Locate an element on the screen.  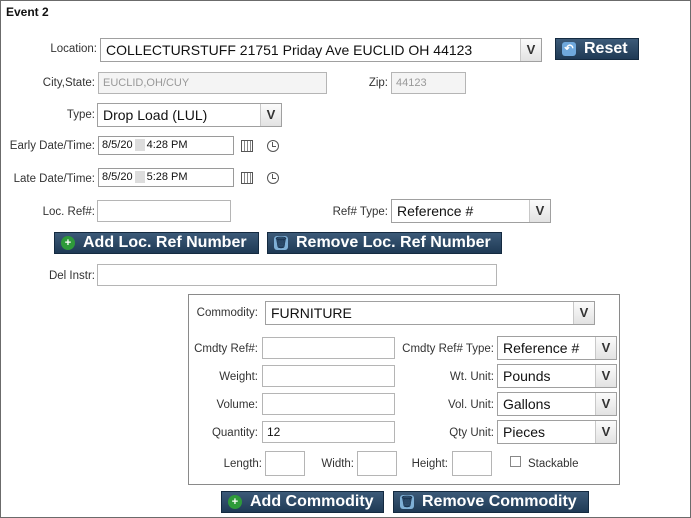
commodity-select: FURNITURE V is located at coordinates (430, 313).